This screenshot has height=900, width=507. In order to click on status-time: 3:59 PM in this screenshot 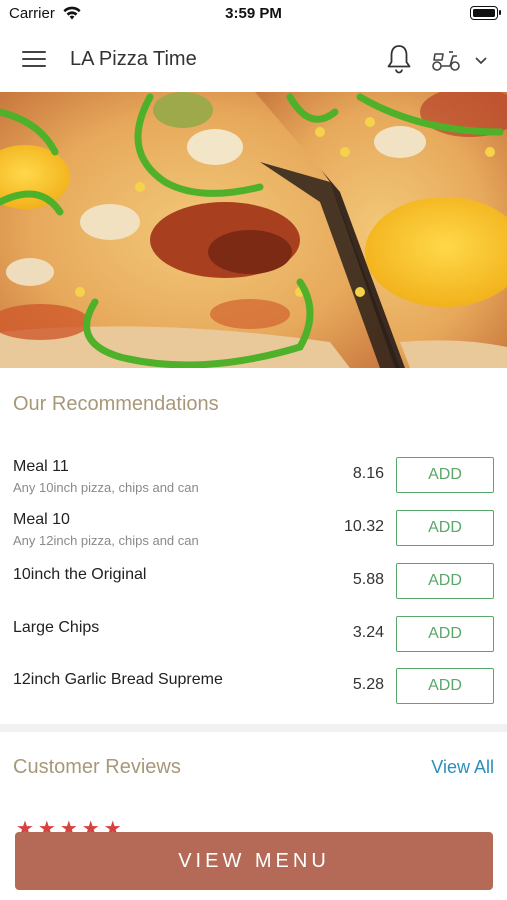, I will do `click(253, 13)`.